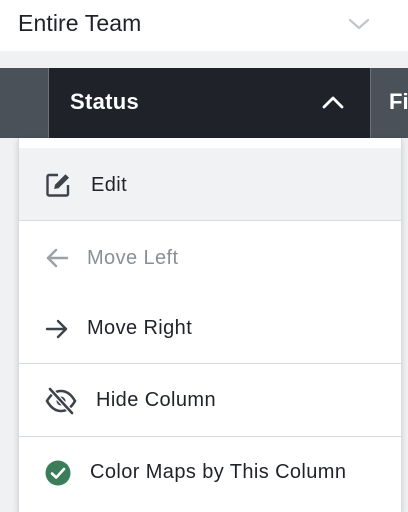  Describe the element at coordinates (210, 184) in the screenshot. I see `menu-item-edit: Edit` at that location.